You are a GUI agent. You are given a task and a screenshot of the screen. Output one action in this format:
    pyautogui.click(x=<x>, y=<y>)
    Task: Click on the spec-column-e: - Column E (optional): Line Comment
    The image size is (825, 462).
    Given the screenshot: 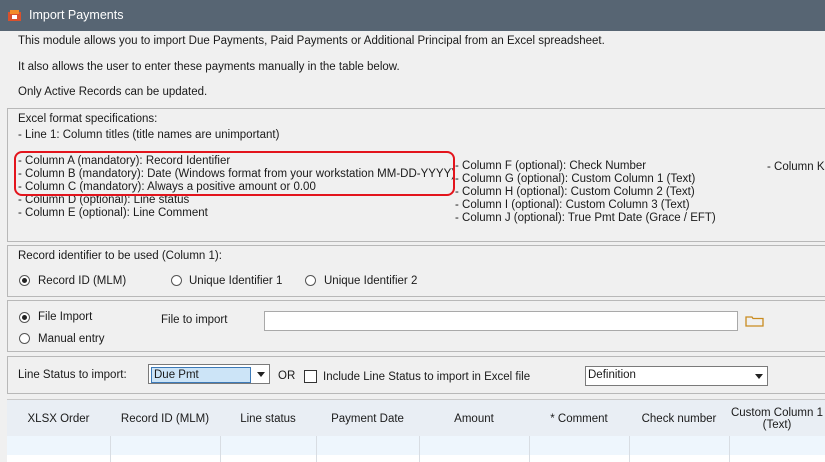 What is the action you would take?
    pyautogui.click(x=113, y=213)
    